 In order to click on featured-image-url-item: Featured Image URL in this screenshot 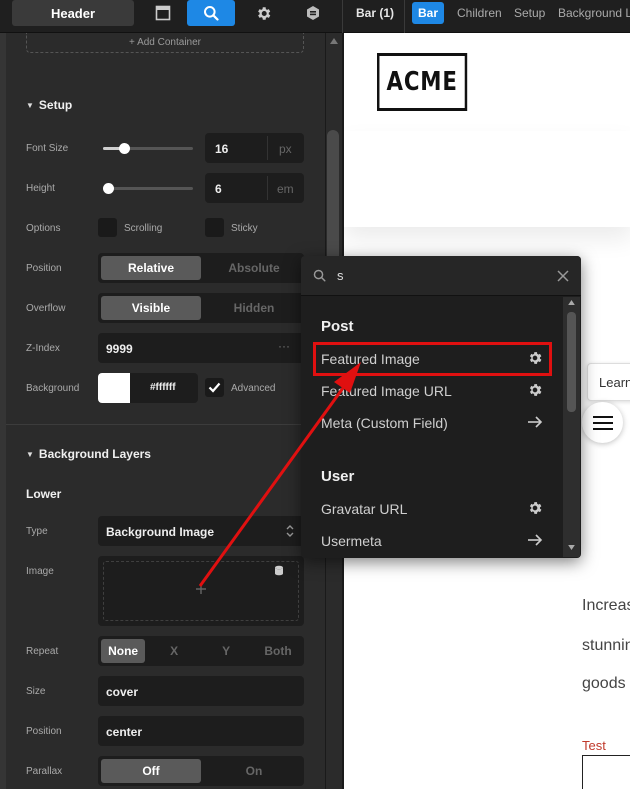, I will do `click(386, 391)`.